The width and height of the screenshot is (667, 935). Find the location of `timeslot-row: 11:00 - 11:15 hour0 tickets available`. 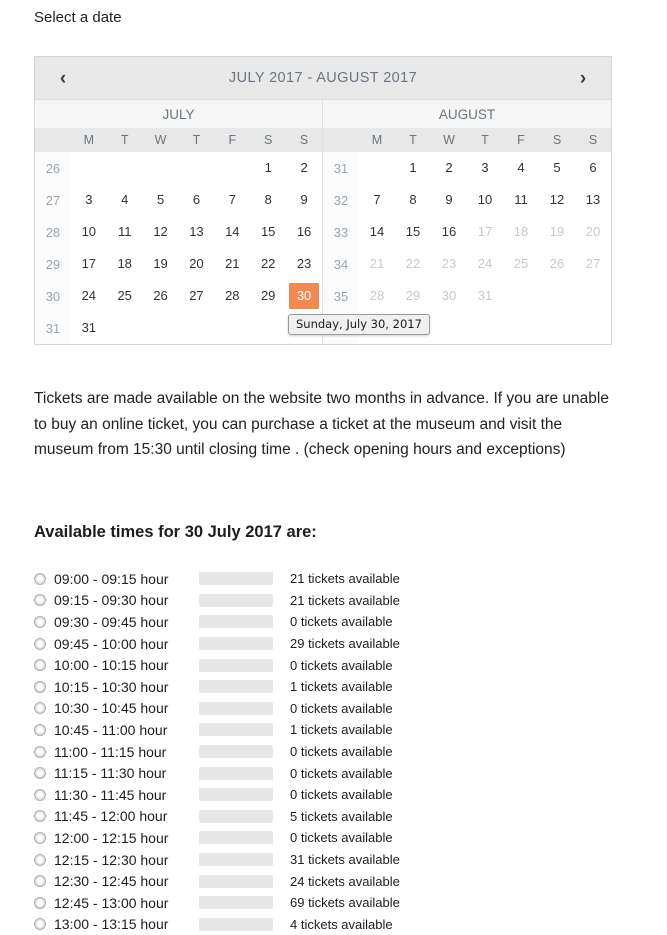

timeslot-row: 11:00 - 11:15 hour0 tickets available is located at coordinates (334, 752).